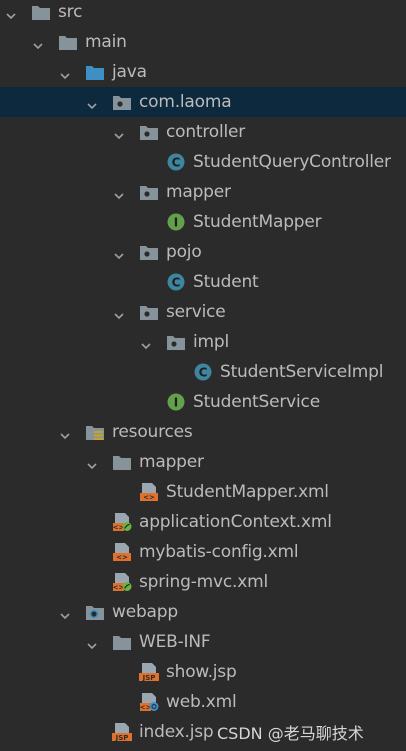  Describe the element at coordinates (70, 12) in the screenshot. I see `tree-row-label: src` at that location.